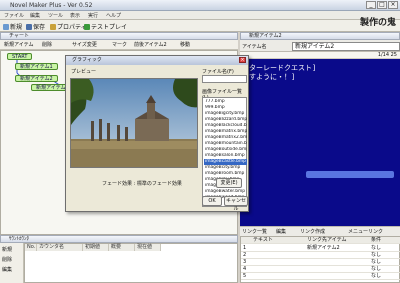  Describe the element at coordinates (47, 44) in the screenshot. I see `delete-item-button: 削除` at that location.